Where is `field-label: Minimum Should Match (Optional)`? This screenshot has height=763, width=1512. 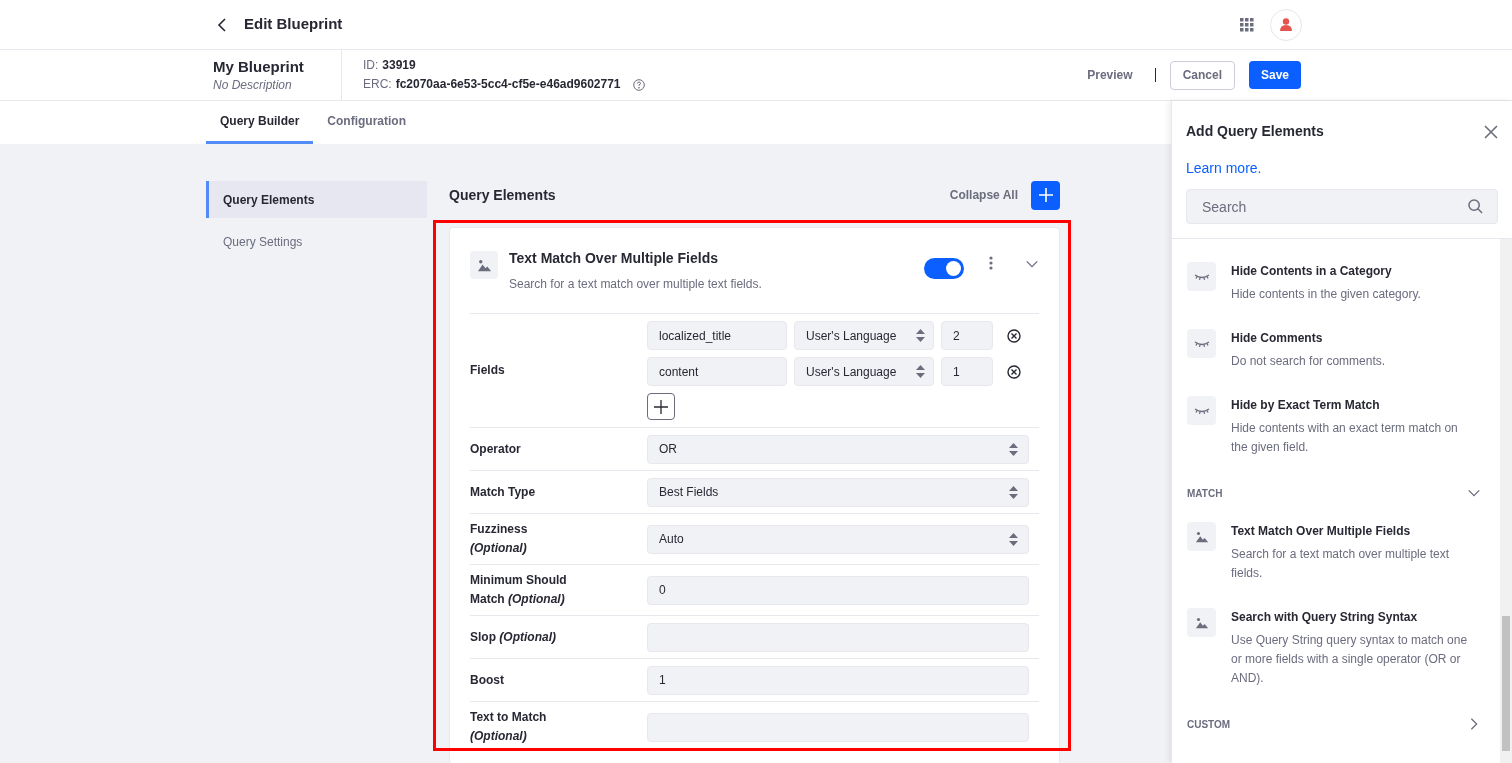 field-label: Minimum Should Match (Optional) is located at coordinates (519, 590).